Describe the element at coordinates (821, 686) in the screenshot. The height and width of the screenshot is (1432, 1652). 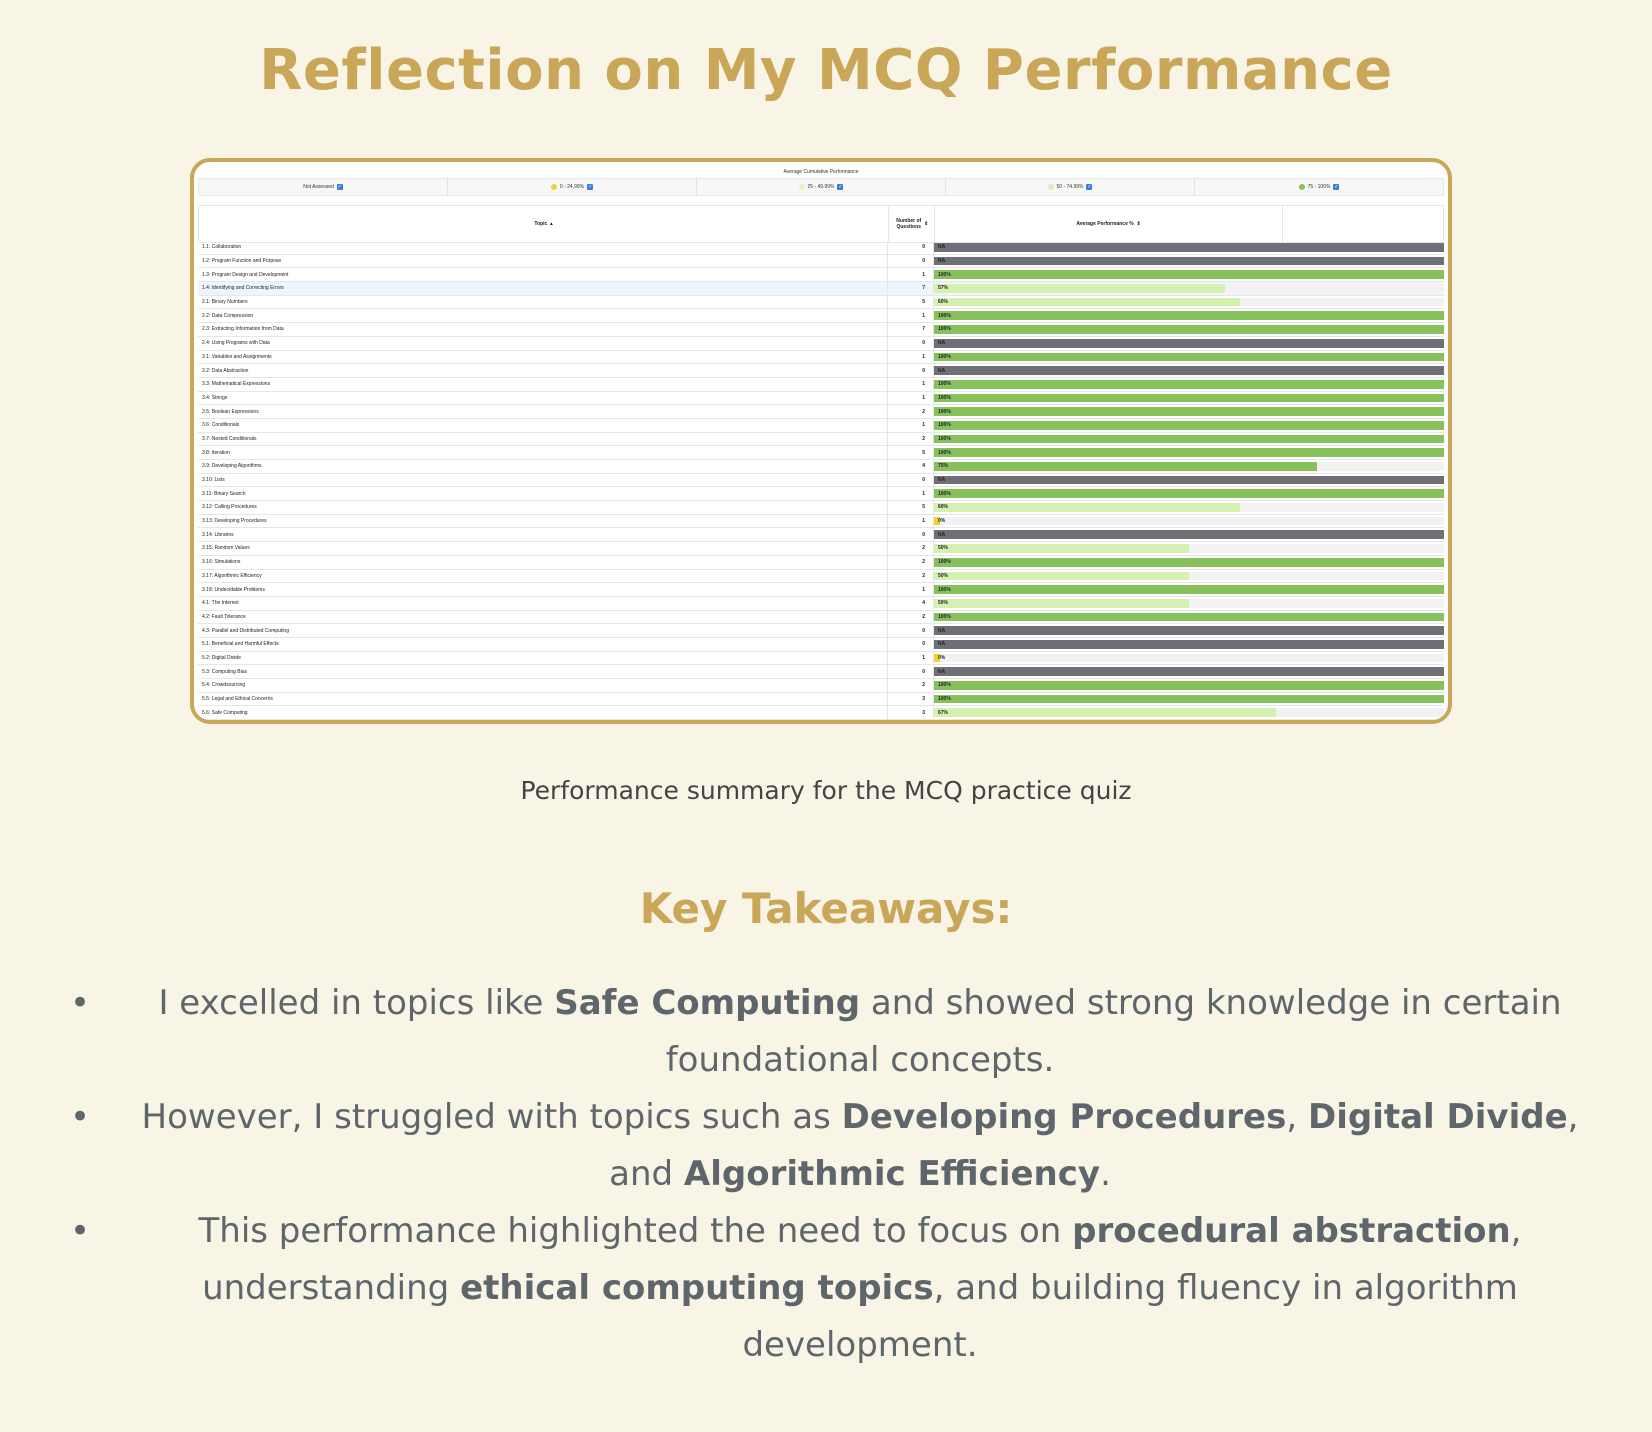
I see `table-row: 5.4: Crowdsourcing 2 100%` at that location.